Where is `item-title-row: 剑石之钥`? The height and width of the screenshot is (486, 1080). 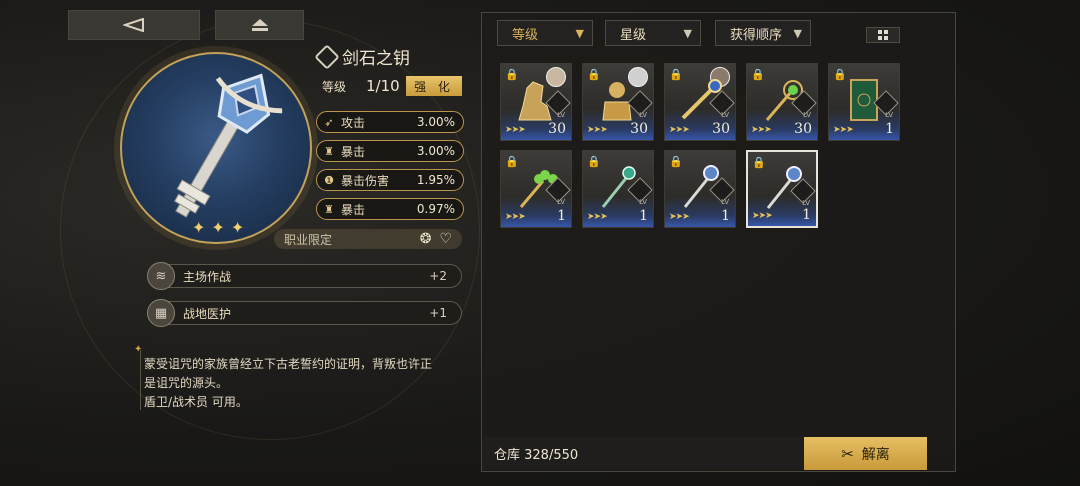 item-title-row: 剑石之钥 is located at coordinates (362, 56).